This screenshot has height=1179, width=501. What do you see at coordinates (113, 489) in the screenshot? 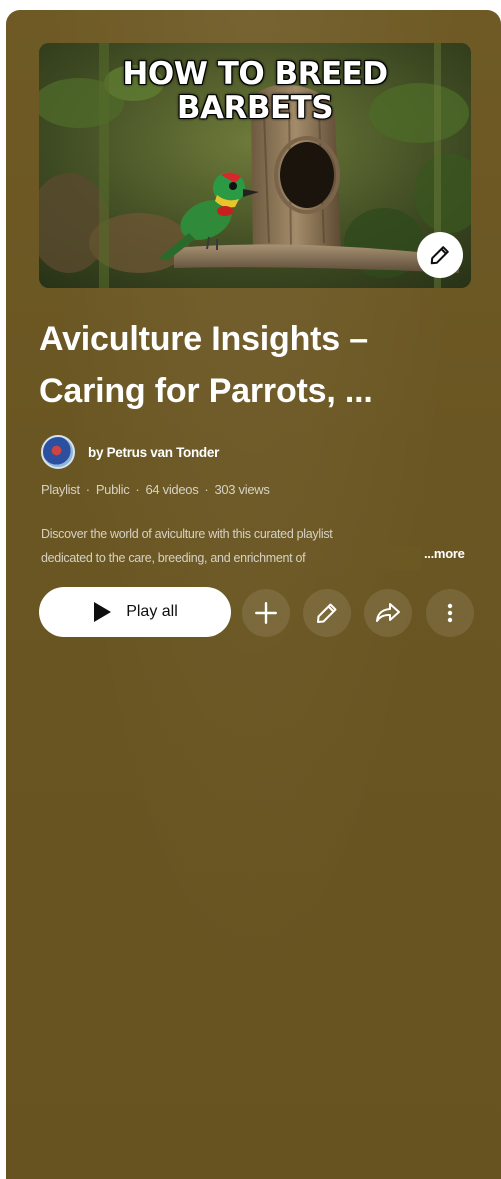
I see `playlist-visibility: Public` at bounding box center [113, 489].